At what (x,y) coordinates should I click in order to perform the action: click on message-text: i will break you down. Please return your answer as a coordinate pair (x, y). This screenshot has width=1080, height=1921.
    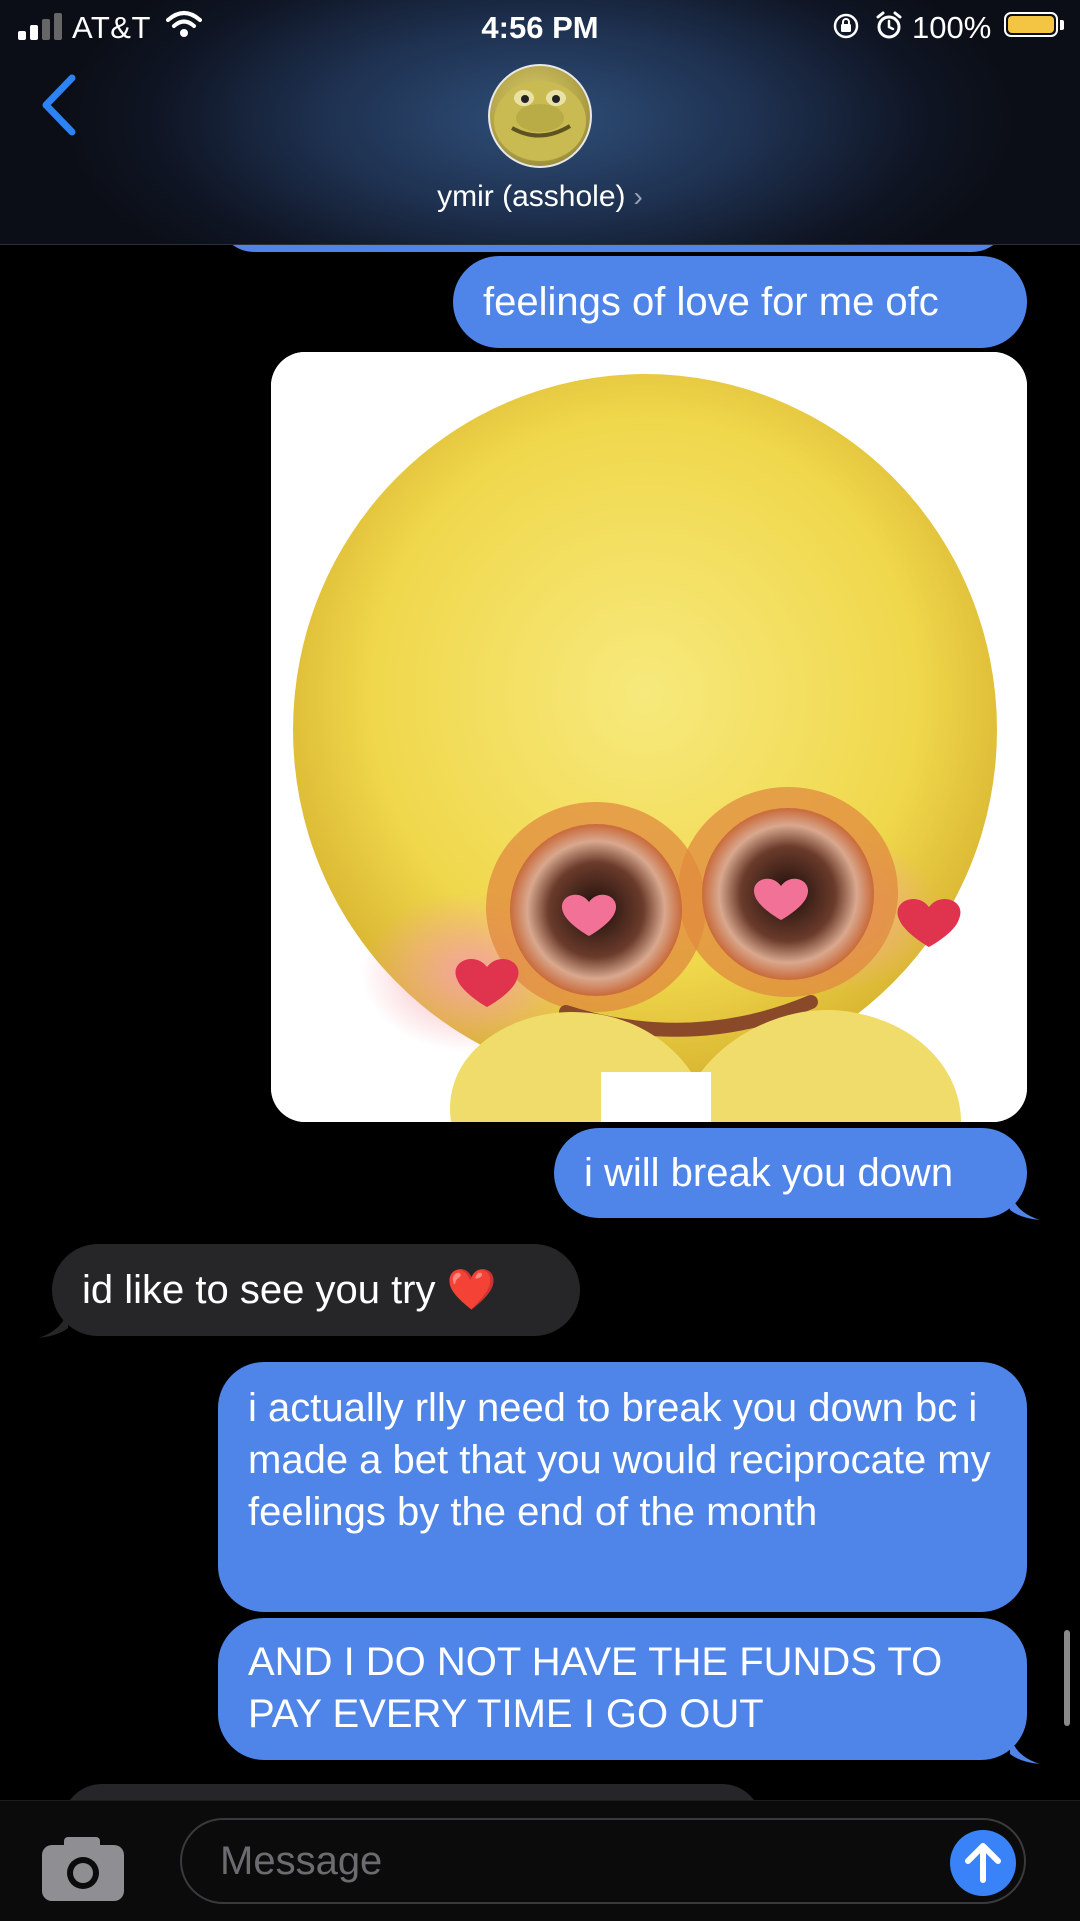
    Looking at the image, I should click on (769, 1173).